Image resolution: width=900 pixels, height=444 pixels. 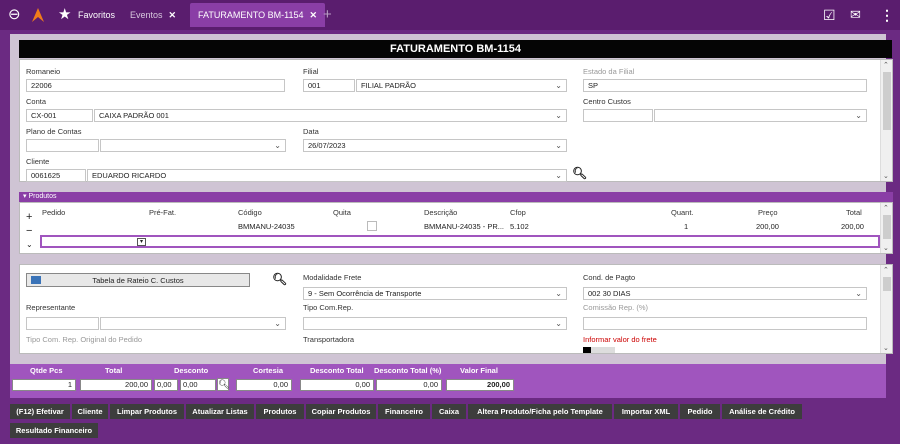 I want to click on expand-icon: ⌄, so click(x=29, y=244).